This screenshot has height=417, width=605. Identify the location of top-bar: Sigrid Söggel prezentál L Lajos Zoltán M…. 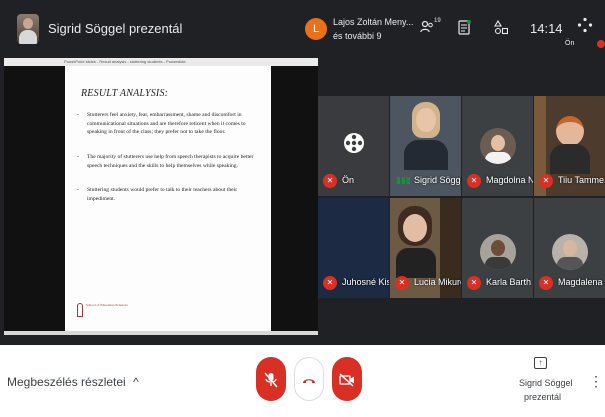
(302, 29).